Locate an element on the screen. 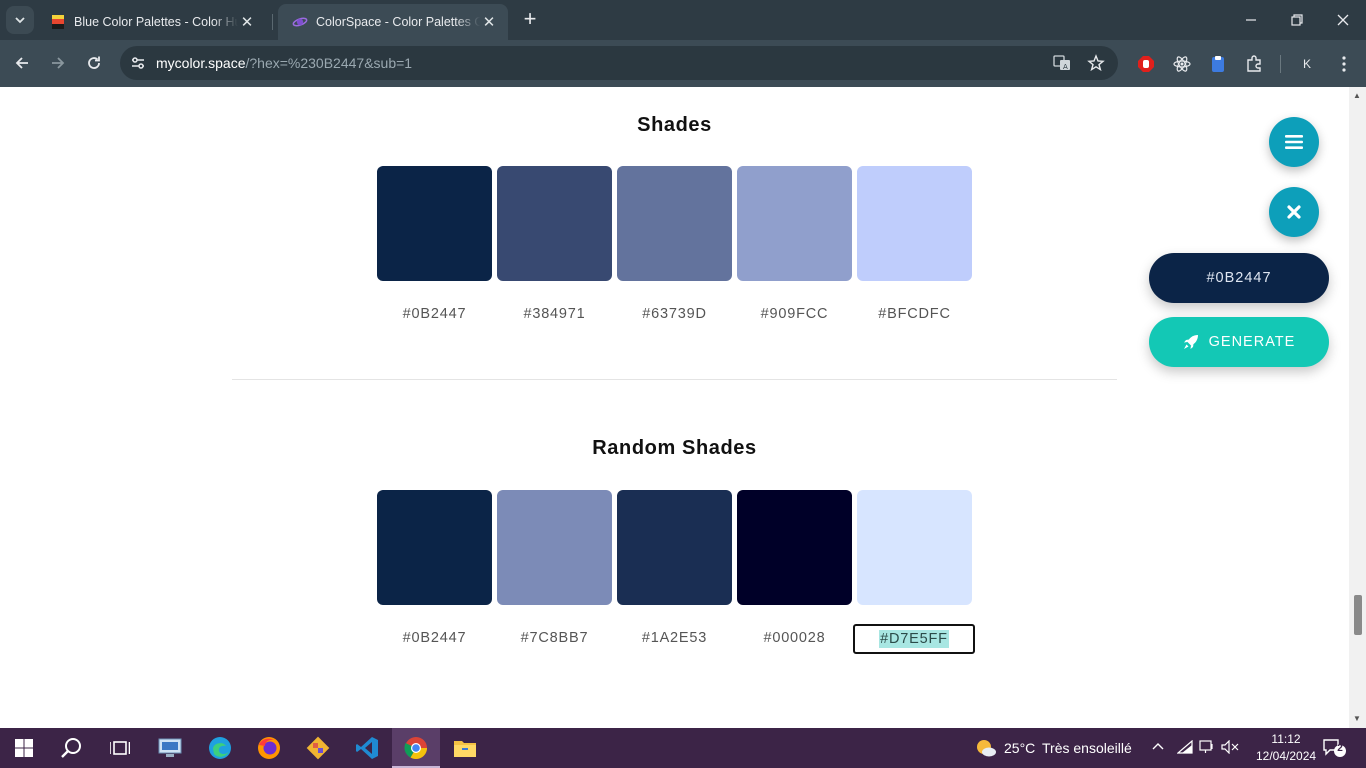 The width and height of the screenshot is (1366, 768). tab-color-hunt: Blue Color Palettes - Color Hunt ✕ is located at coordinates (151, 22).